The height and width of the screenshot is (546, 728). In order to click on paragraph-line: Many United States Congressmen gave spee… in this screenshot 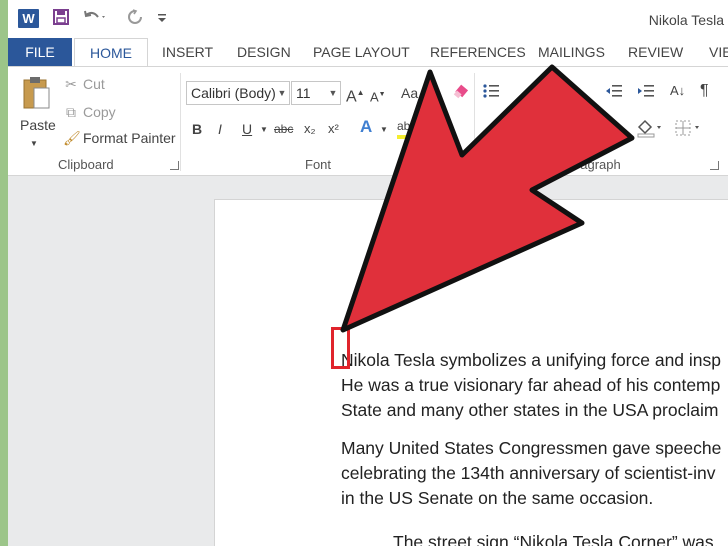, I will do `click(531, 448)`.